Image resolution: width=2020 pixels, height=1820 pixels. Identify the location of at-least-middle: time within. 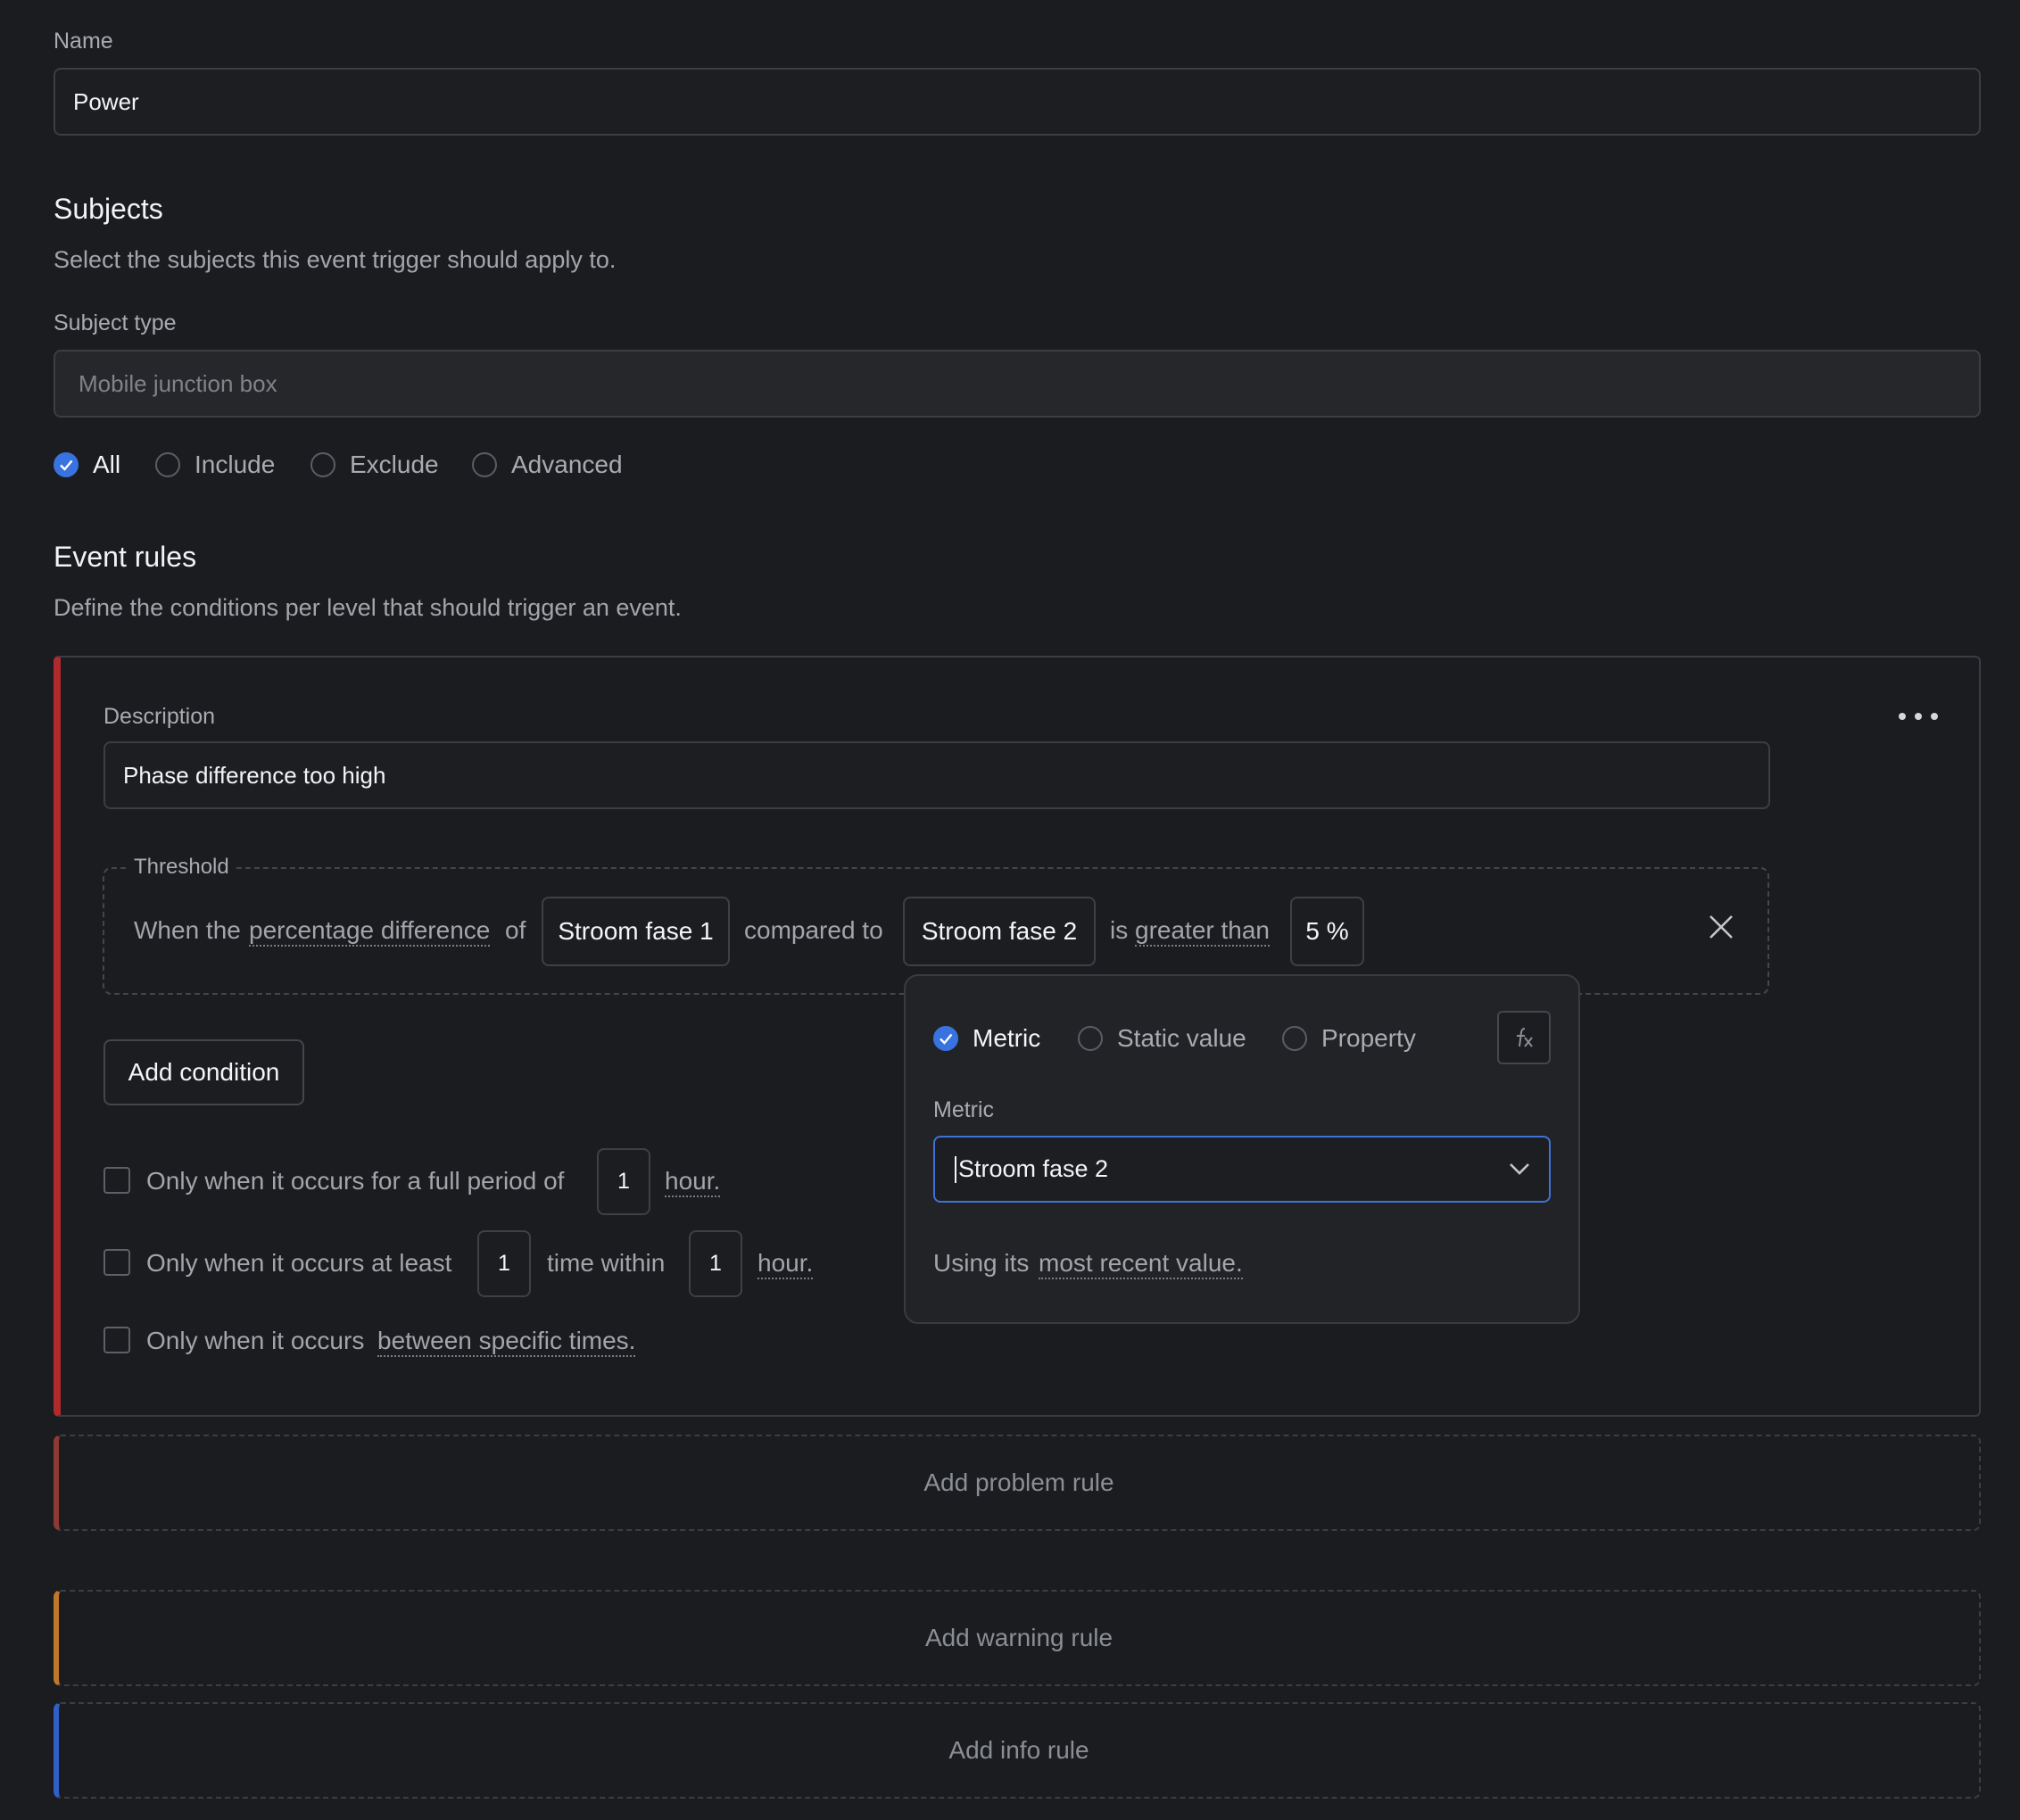
(607, 1263).